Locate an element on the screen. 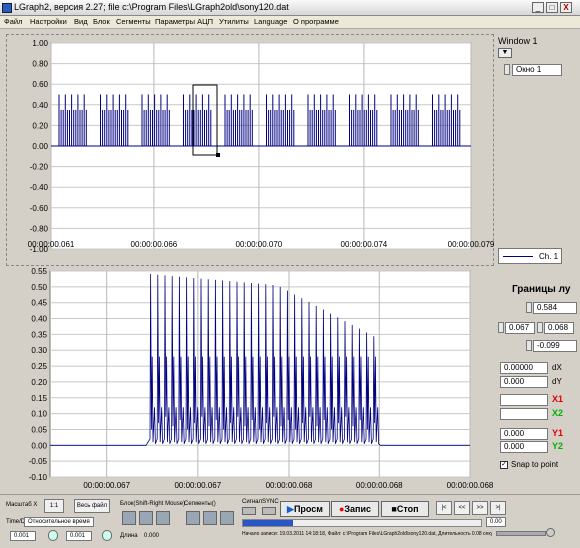 This screenshot has width=580, height=548. slider-knob is located at coordinates (550, 532).